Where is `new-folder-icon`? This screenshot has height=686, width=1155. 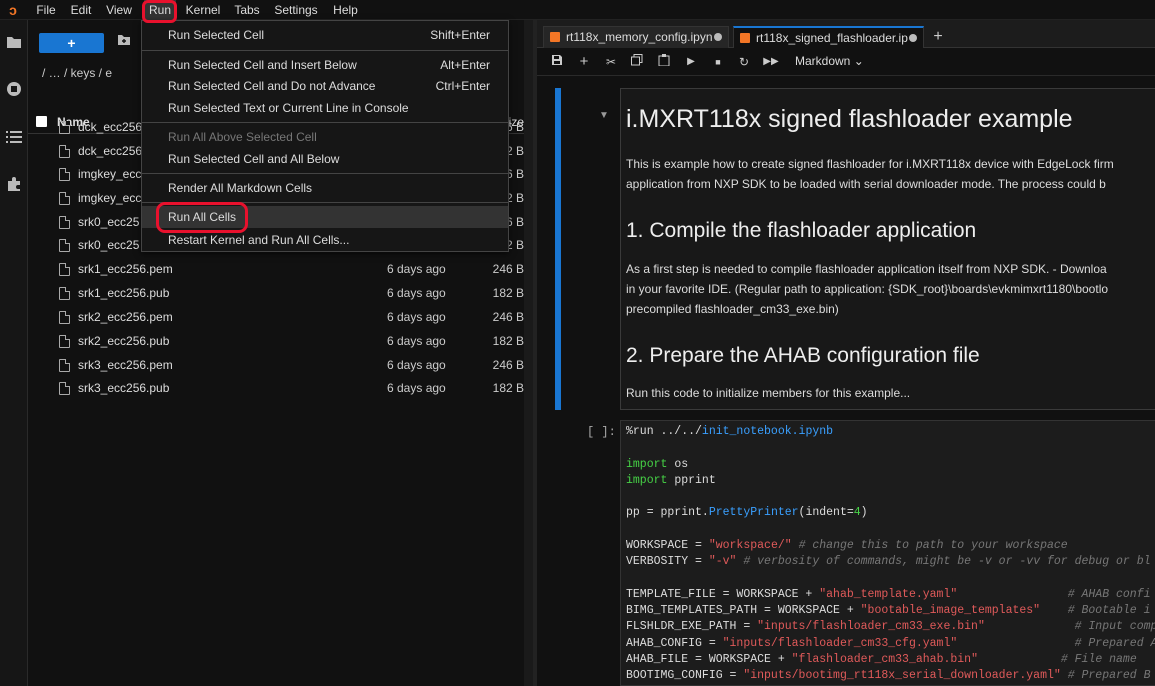 new-folder-icon is located at coordinates (124, 42).